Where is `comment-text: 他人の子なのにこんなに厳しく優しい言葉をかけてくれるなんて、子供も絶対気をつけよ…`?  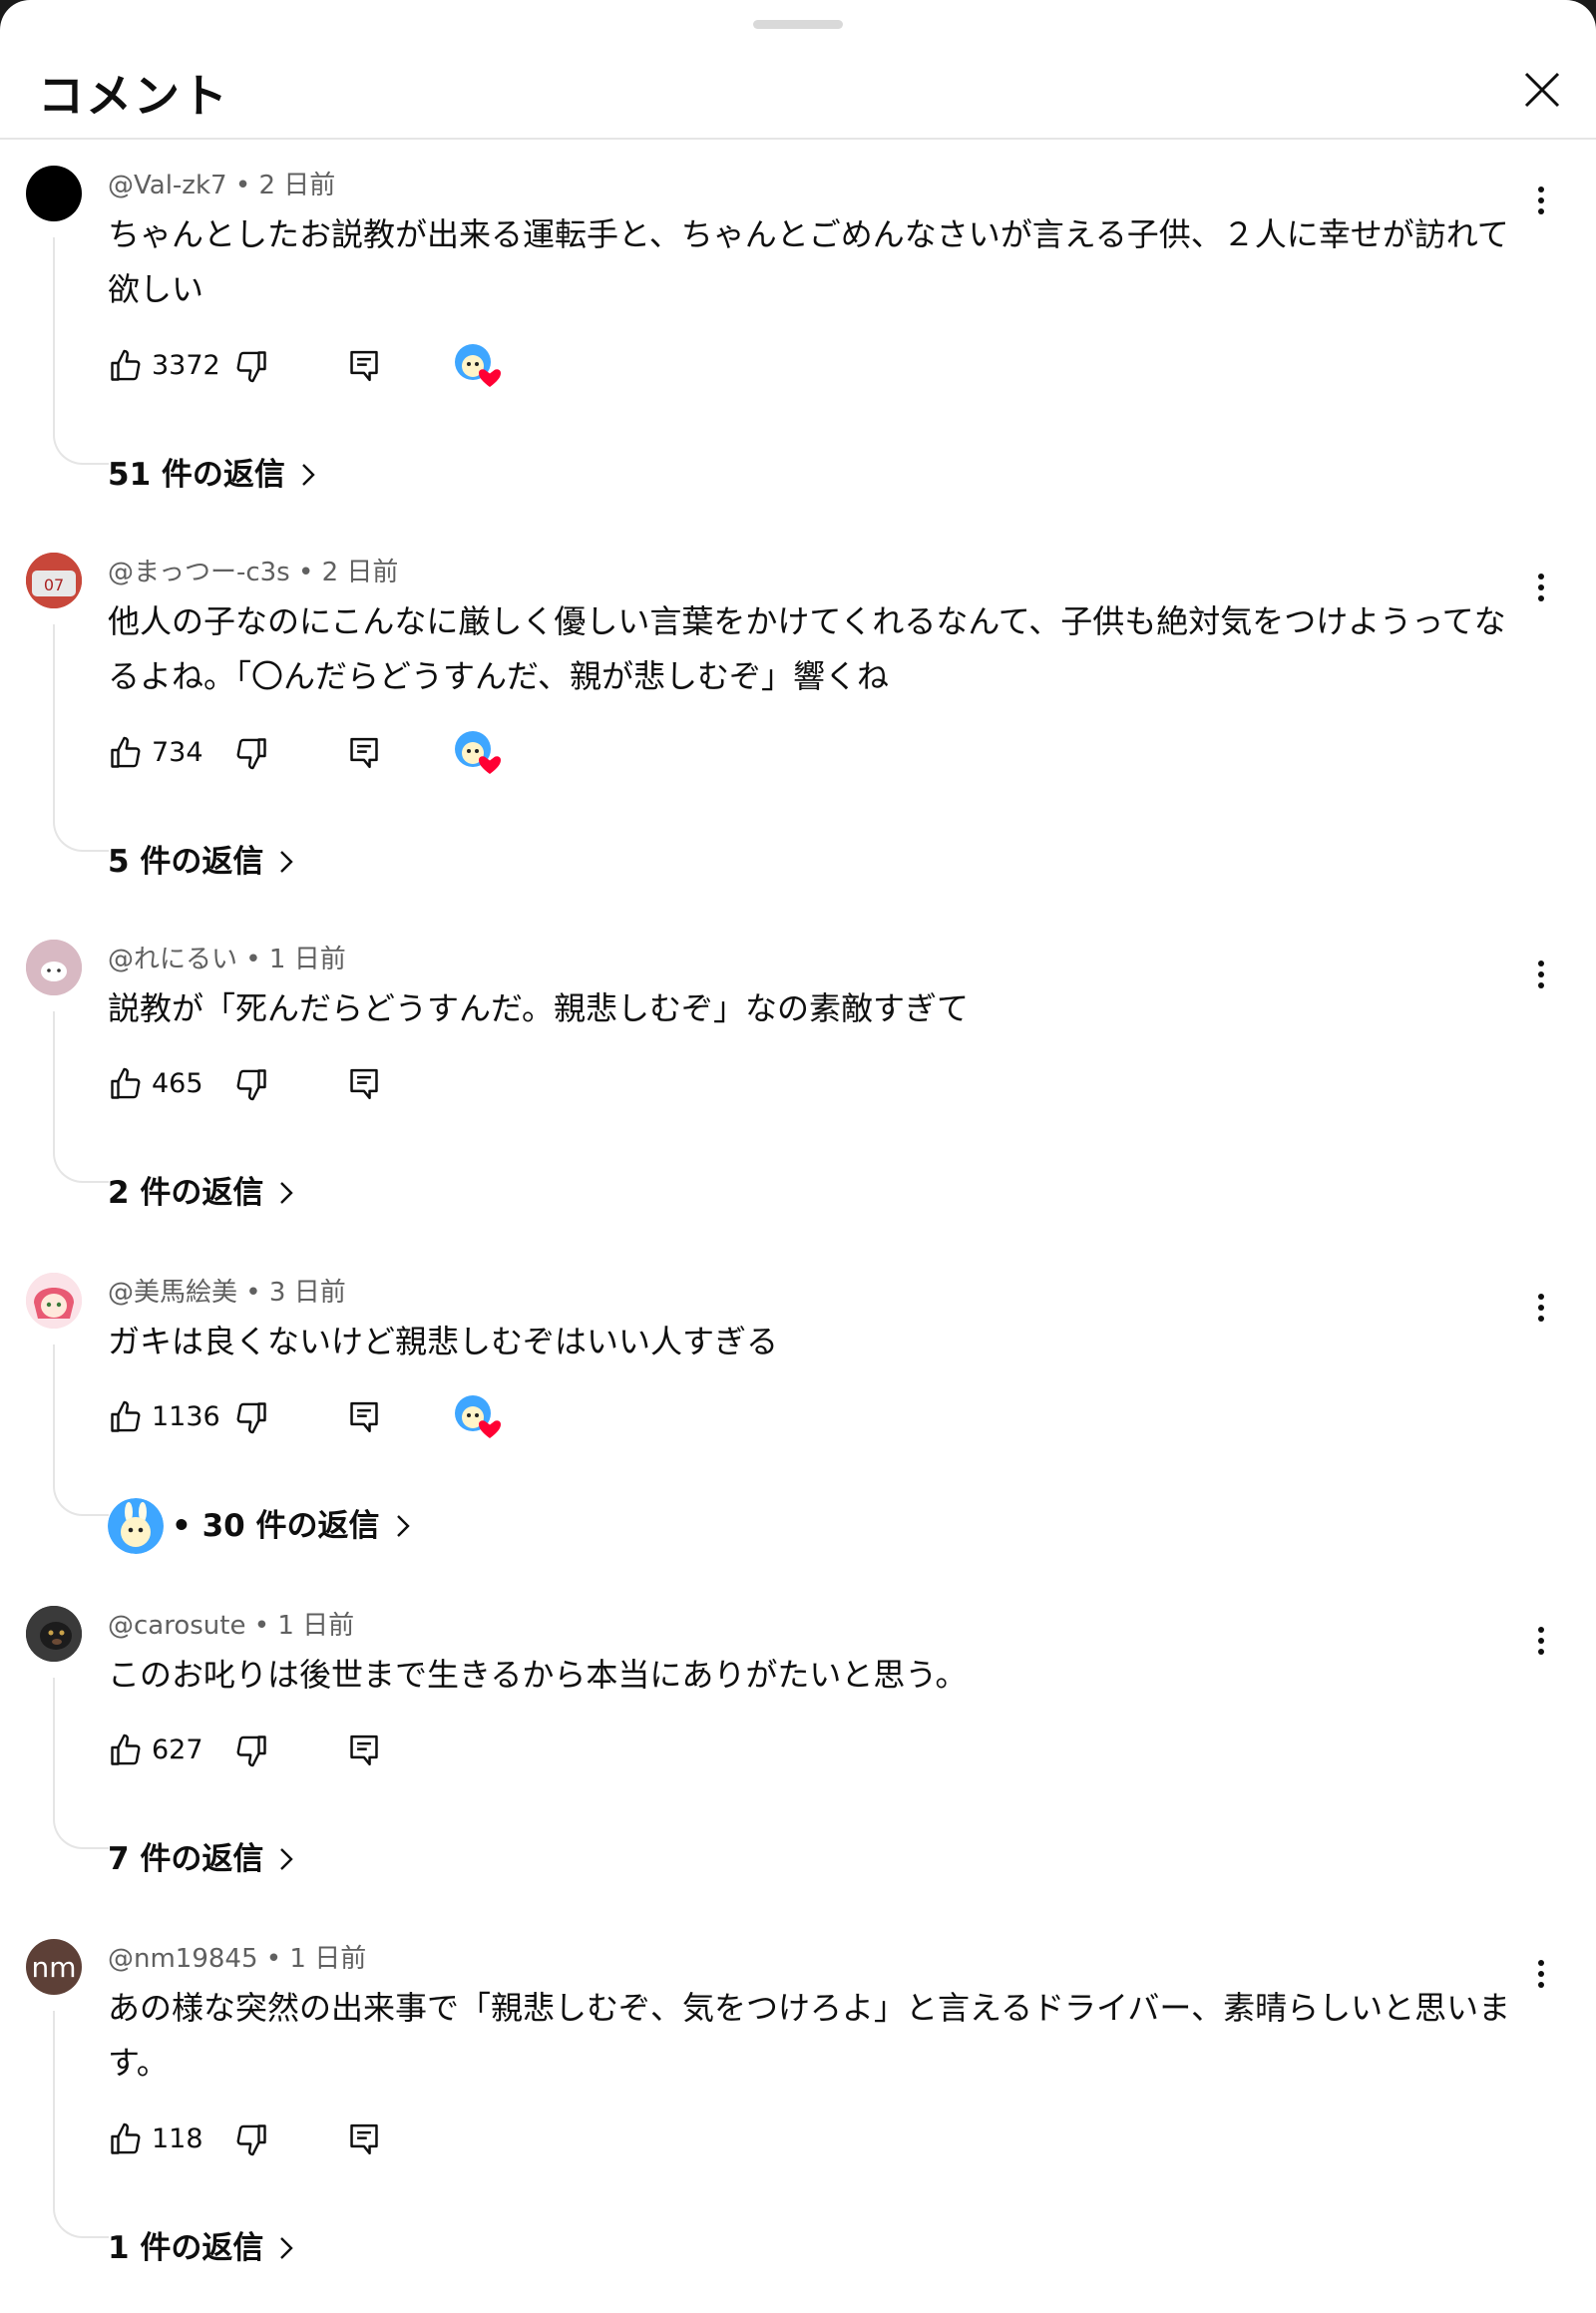 comment-text: 他人の子なのにこんなに厳しく優しい言葉をかけてくれるなんて、子供も絶対気をつけよ… is located at coordinates (807, 648).